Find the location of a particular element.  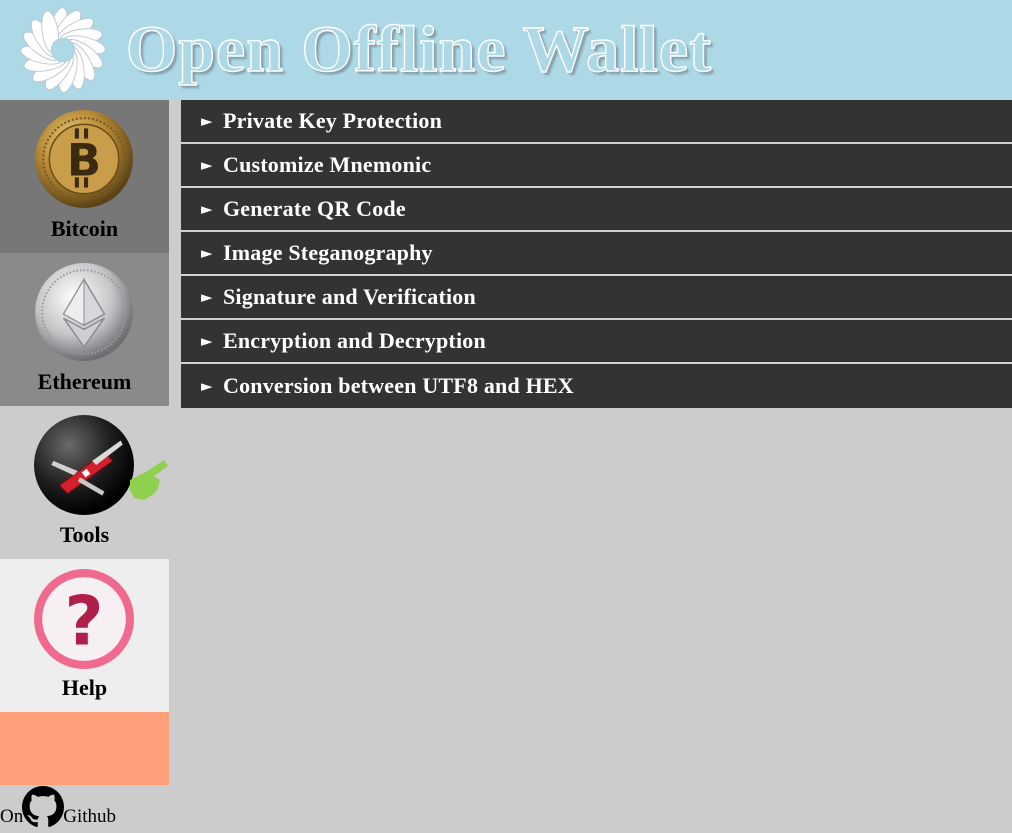

sidebar-item-tools: Tools is located at coordinates (84, 482).